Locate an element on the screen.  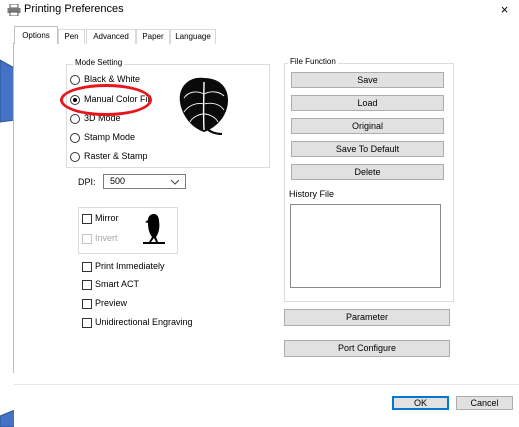
preview-label: Preview is located at coordinates (111, 303).